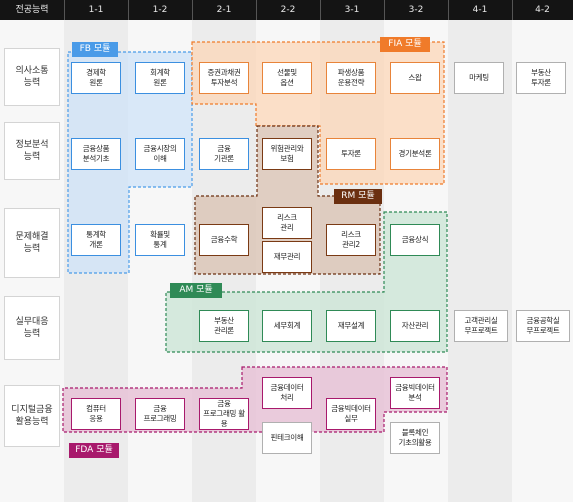 The height and width of the screenshot is (502, 573). I want to click on row-label-problem-solving: 문제해결 능력, so click(32, 243).